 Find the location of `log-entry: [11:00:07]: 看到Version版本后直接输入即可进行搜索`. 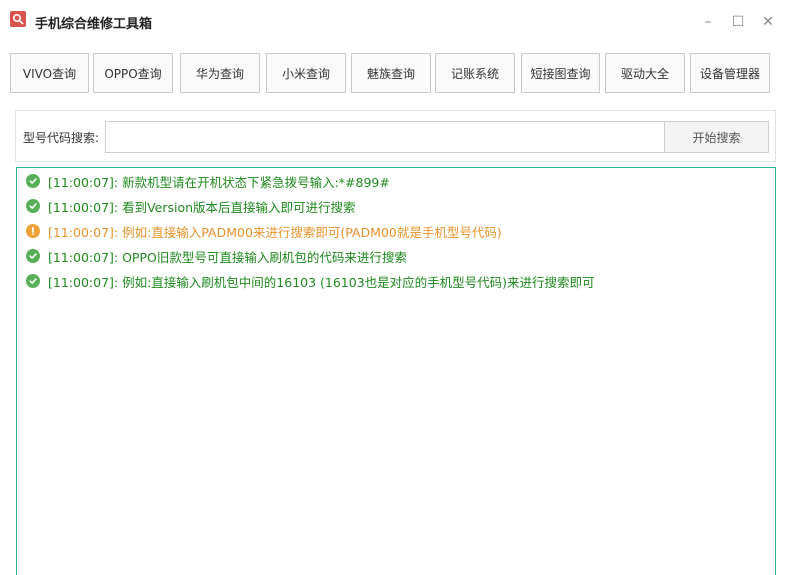

log-entry: [11:00:07]: 看到Version版本后直接输入即可进行搜索 is located at coordinates (191, 206).